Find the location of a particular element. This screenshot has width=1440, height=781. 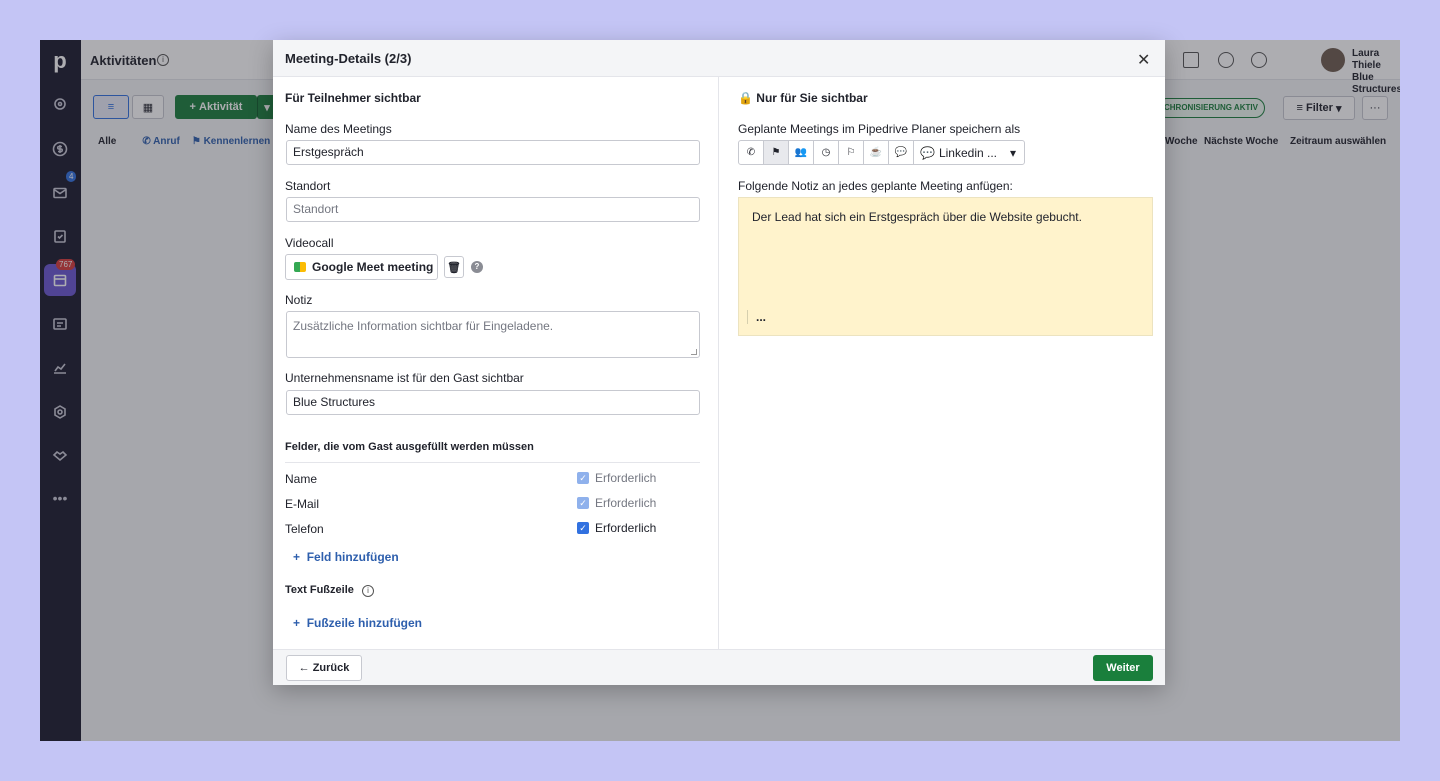

location-label: Standort is located at coordinates (308, 186).